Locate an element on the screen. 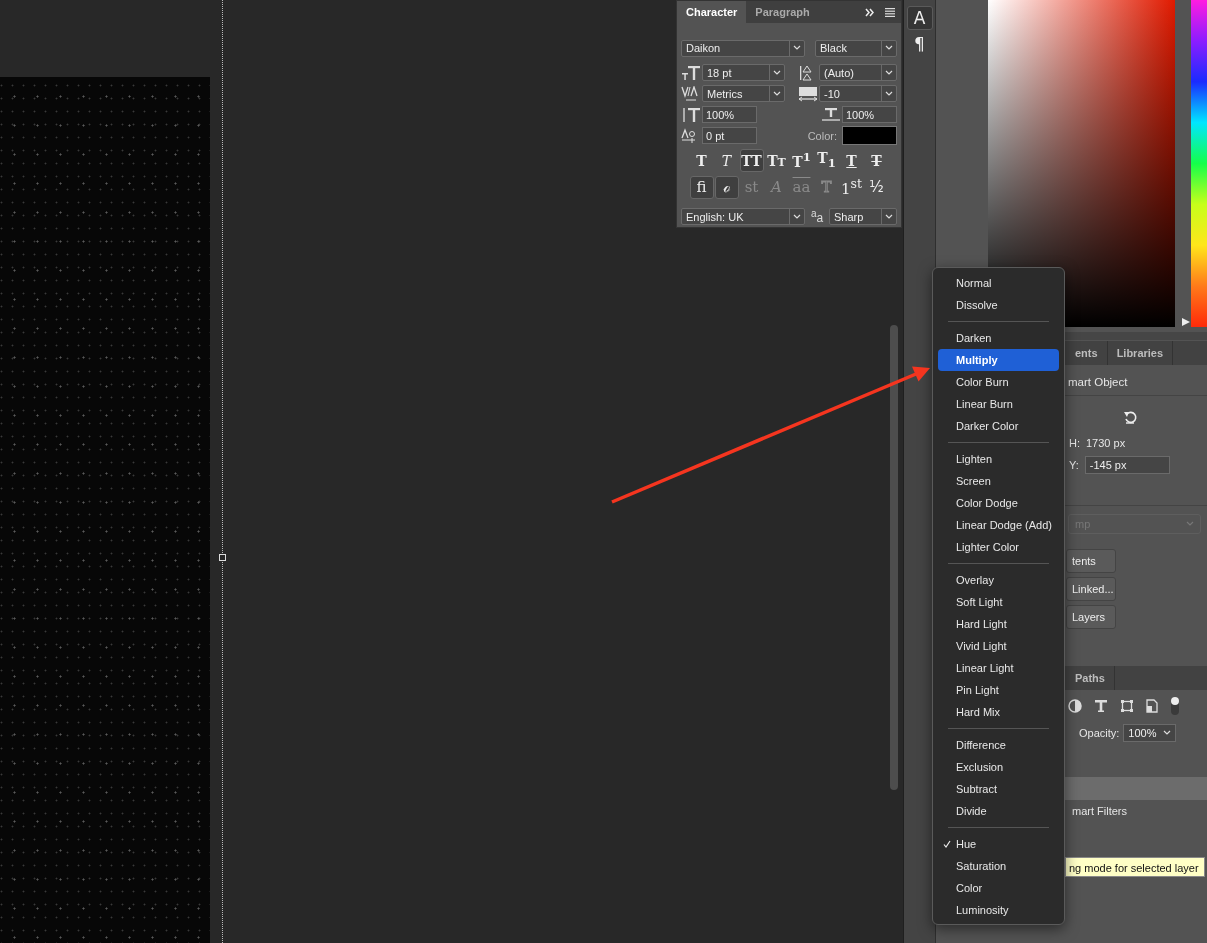 The height and width of the screenshot is (943, 1207). menu-item: Vivid Light is located at coordinates (998, 646).